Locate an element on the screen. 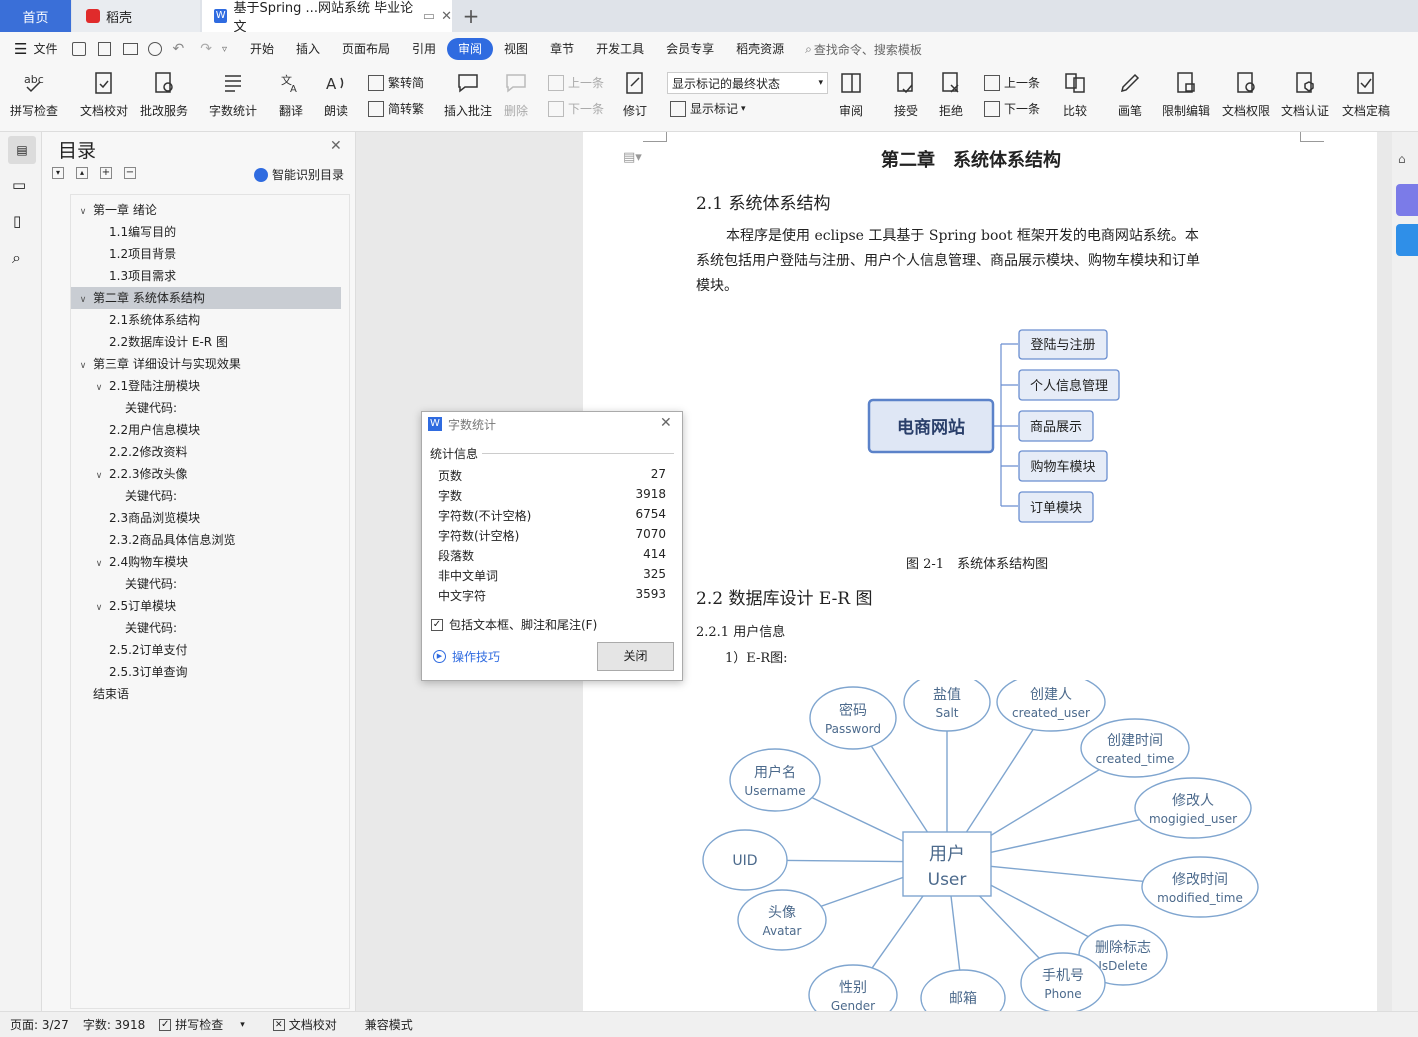 This screenshot has width=1418, height=1037. restrict-edit-button: 限制编辑 is located at coordinates (1186, 94).